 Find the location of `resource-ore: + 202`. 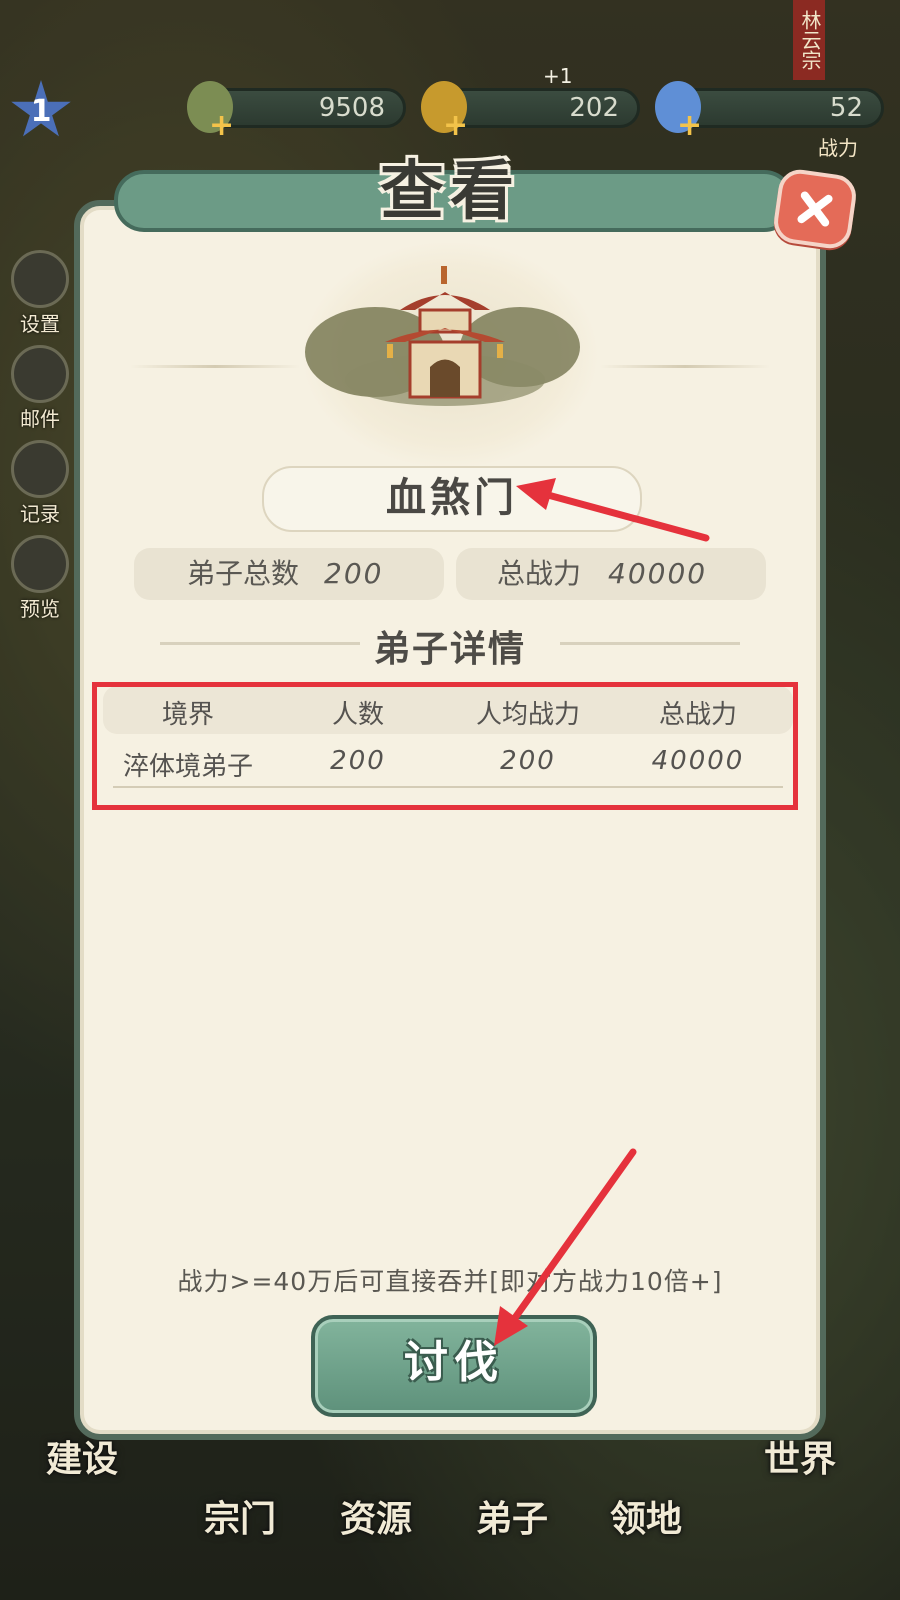

resource-ore: + 202 is located at coordinates (530, 111).